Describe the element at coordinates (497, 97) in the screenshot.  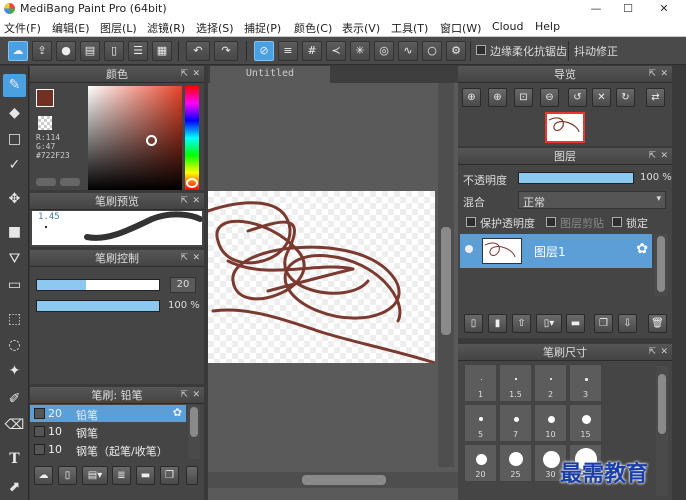
I see `zoom-in-alt-icon: ⊕` at that location.